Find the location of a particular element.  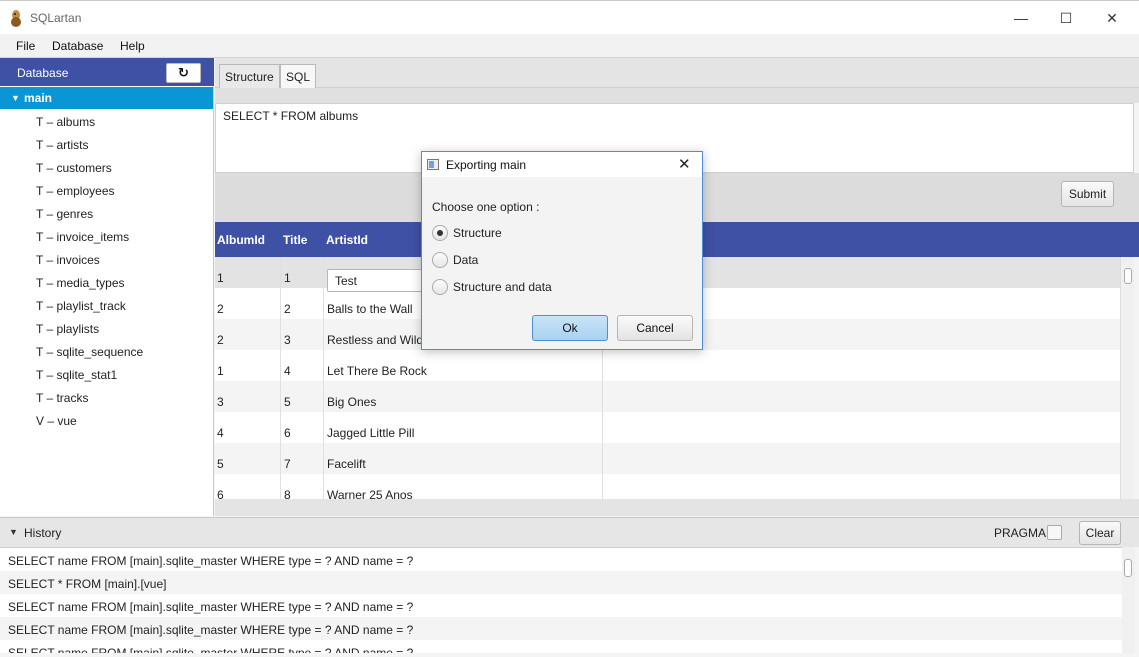

table-row: 6 8 Warner 25 Anos is located at coordinates (667, 486).